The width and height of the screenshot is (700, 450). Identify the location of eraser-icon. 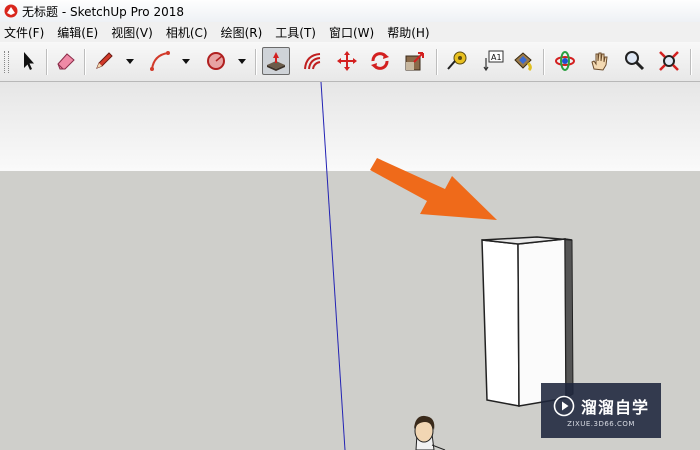
(66, 61).